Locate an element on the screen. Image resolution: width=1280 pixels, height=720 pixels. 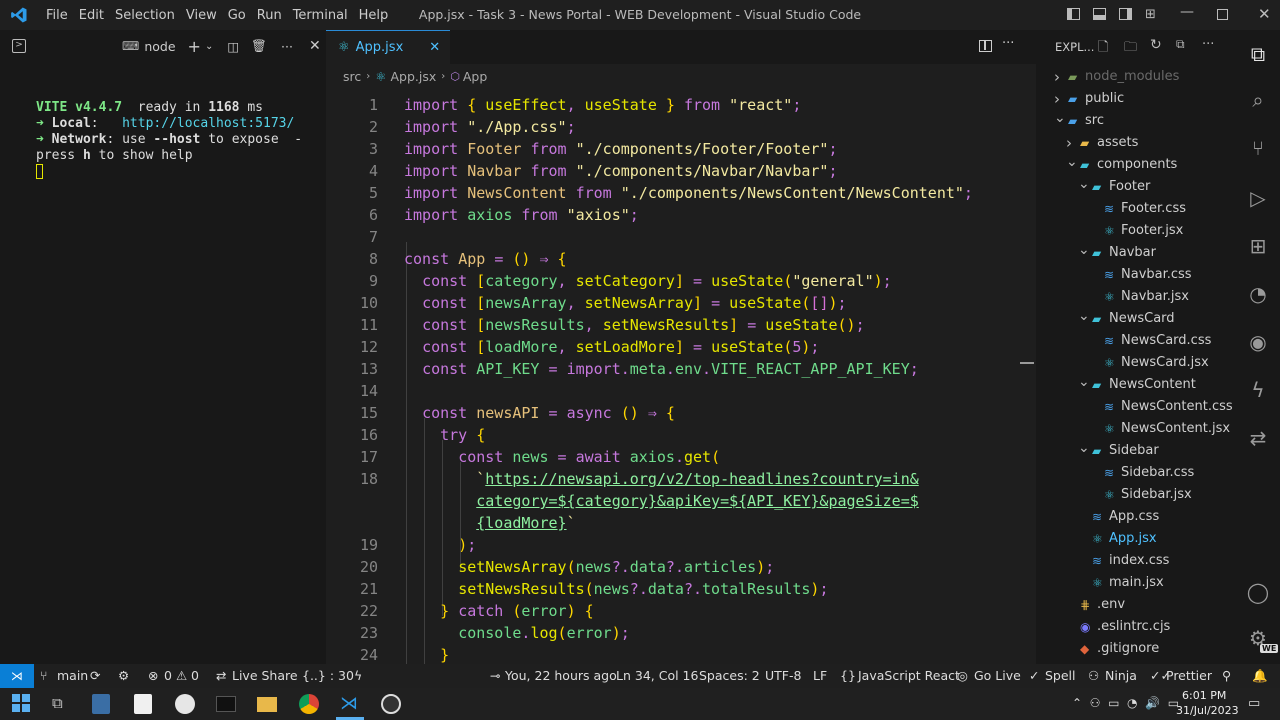
lightning-icon: ϟ is located at coordinates (1258, 390).